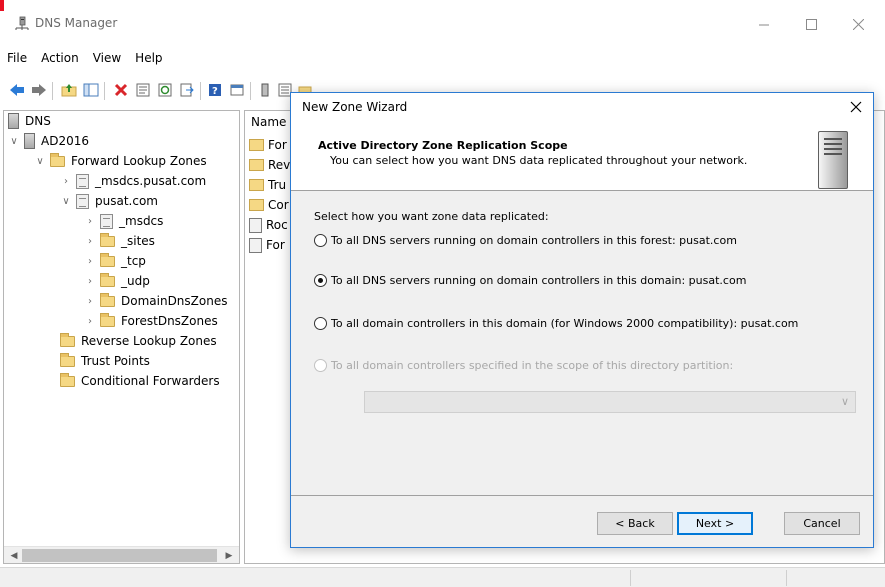 The width and height of the screenshot is (885, 587). Describe the element at coordinates (2, 5) in the screenshot. I see `red-marker` at that location.